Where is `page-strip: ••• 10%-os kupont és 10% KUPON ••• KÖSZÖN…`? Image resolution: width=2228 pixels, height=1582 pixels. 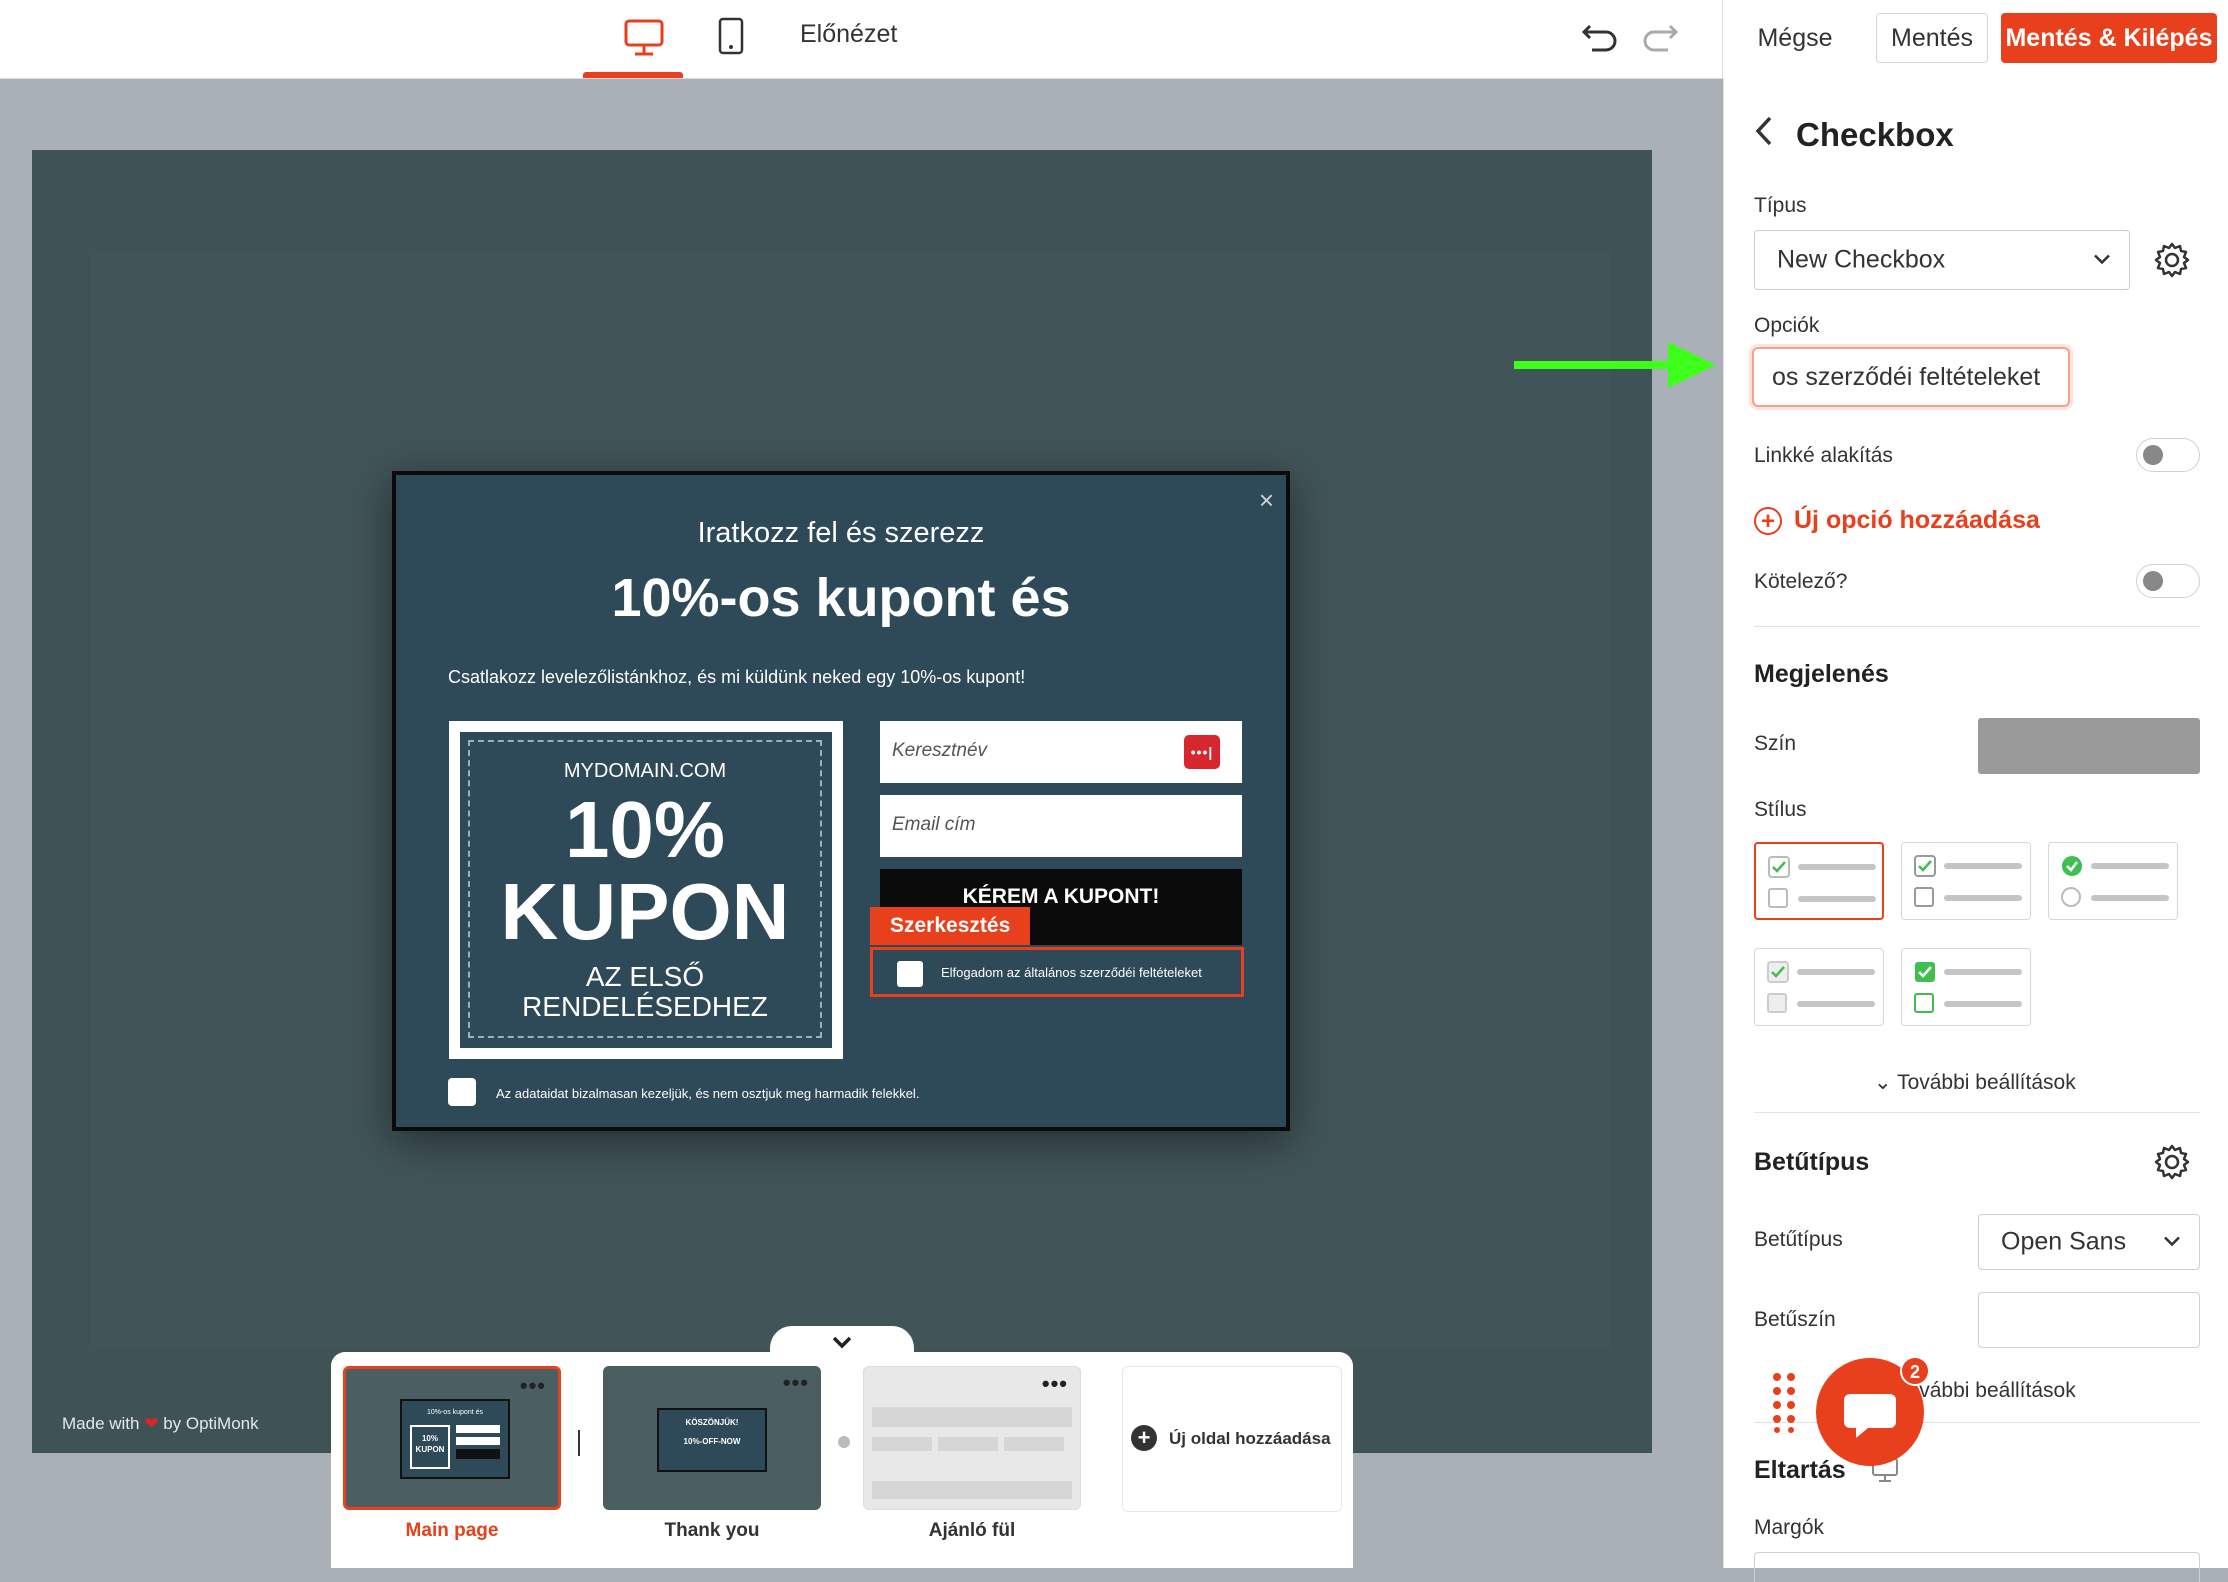
page-strip: ••• 10%-os kupont és 10% KUPON ••• KÖSZÖN… is located at coordinates (842, 1460).